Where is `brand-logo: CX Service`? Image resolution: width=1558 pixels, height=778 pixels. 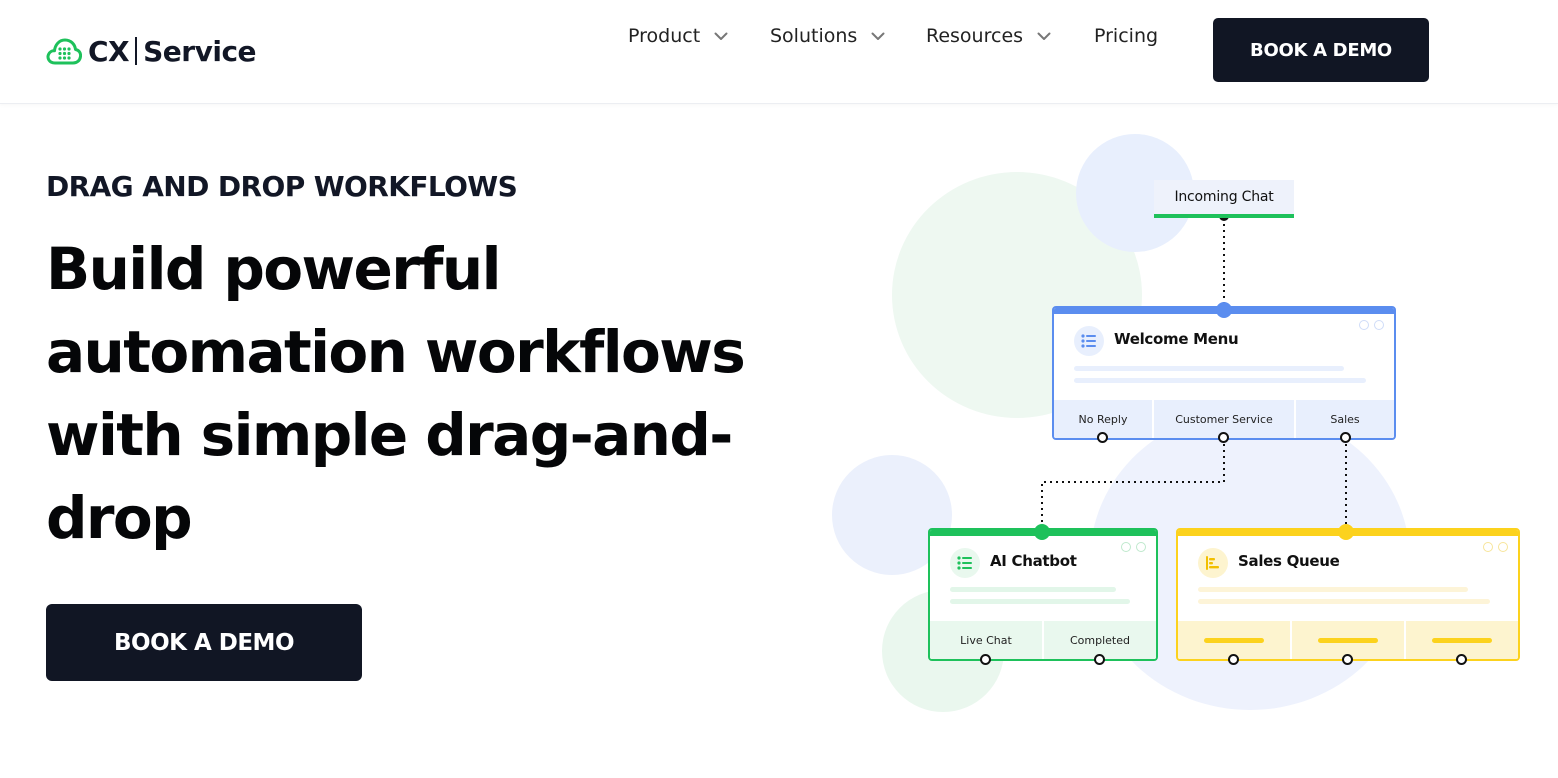
brand-logo: CX Service is located at coordinates (151, 51).